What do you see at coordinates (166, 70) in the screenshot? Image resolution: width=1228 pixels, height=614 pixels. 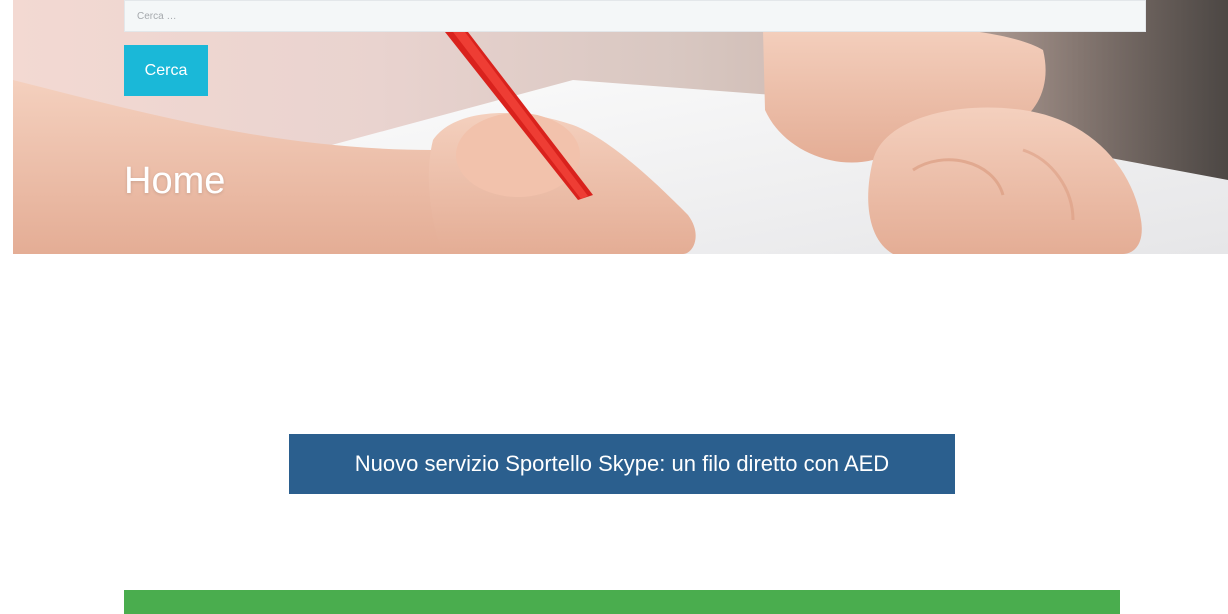 I see `search-button: Cerca` at bounding box center [166, 70].